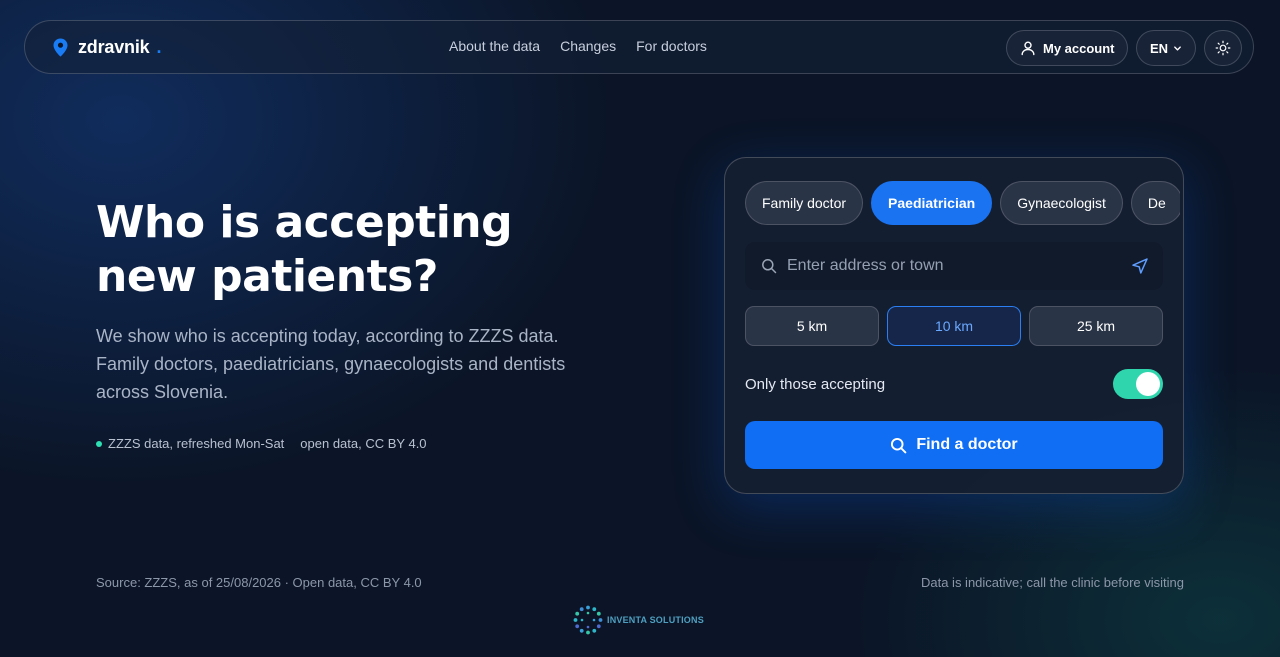 The image size is (1280, 657). I want to click on user-icon, so click(1028, 48).